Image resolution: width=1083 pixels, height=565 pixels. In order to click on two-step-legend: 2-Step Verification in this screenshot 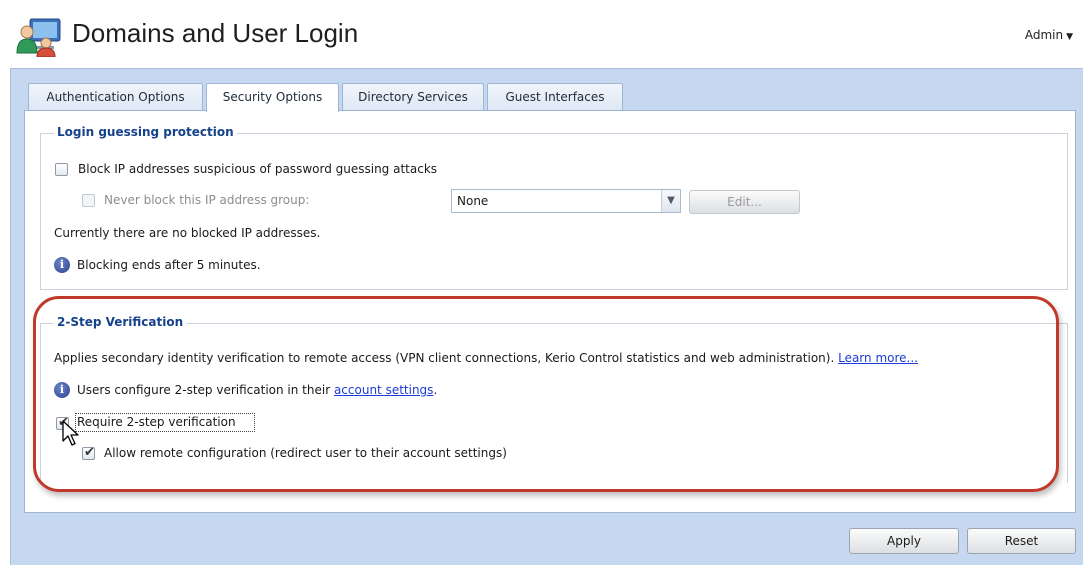, I will do `click(120, 322)`.